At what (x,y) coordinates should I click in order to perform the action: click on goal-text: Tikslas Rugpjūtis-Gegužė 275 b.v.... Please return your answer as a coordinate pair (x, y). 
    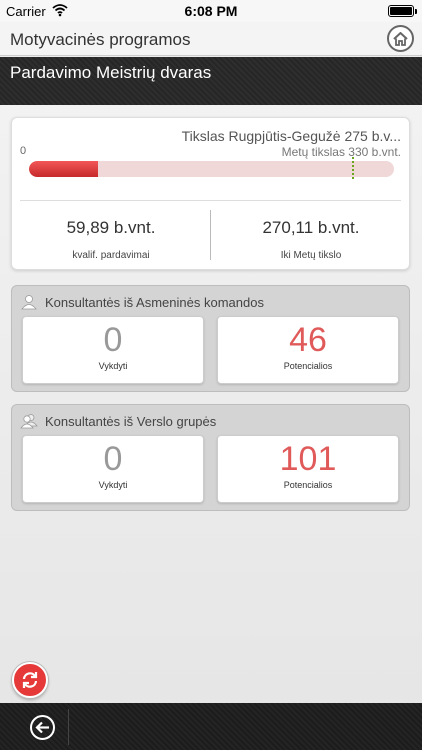
    Looking at the image, I should click on (291, 136).